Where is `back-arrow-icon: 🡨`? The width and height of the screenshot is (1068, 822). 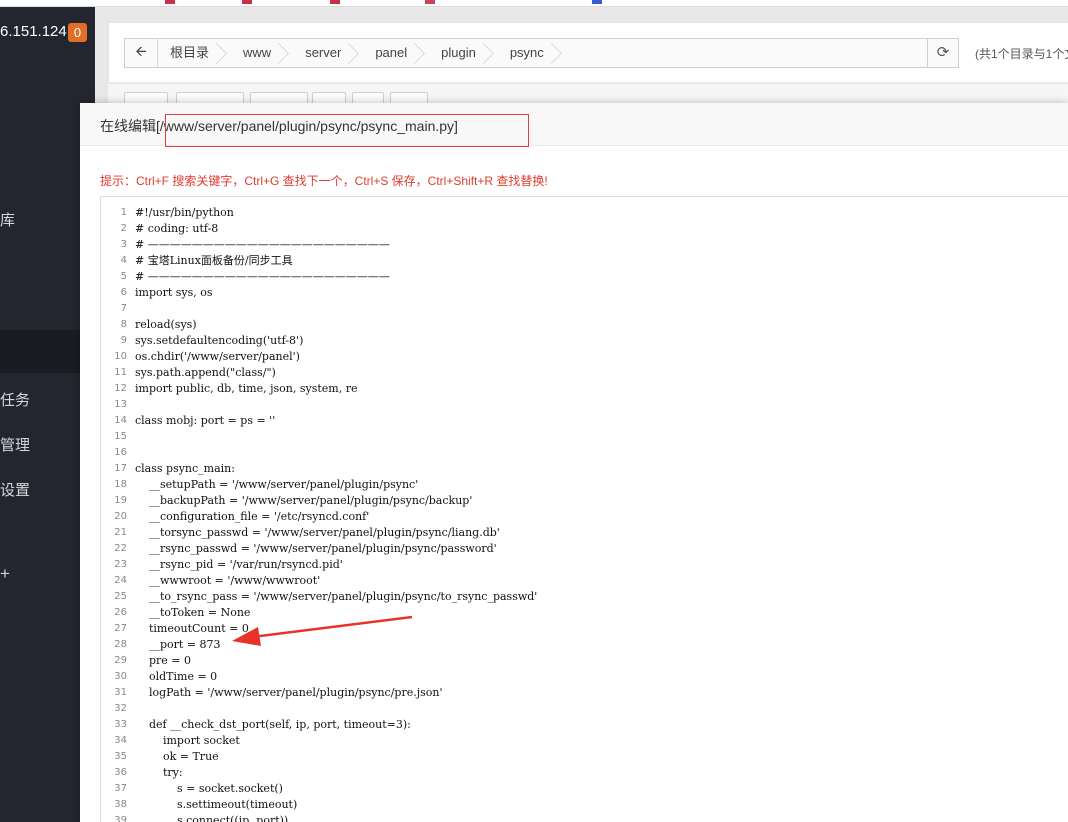 back-arrow-icon: 🡨 is located at coordinates (141, 53).